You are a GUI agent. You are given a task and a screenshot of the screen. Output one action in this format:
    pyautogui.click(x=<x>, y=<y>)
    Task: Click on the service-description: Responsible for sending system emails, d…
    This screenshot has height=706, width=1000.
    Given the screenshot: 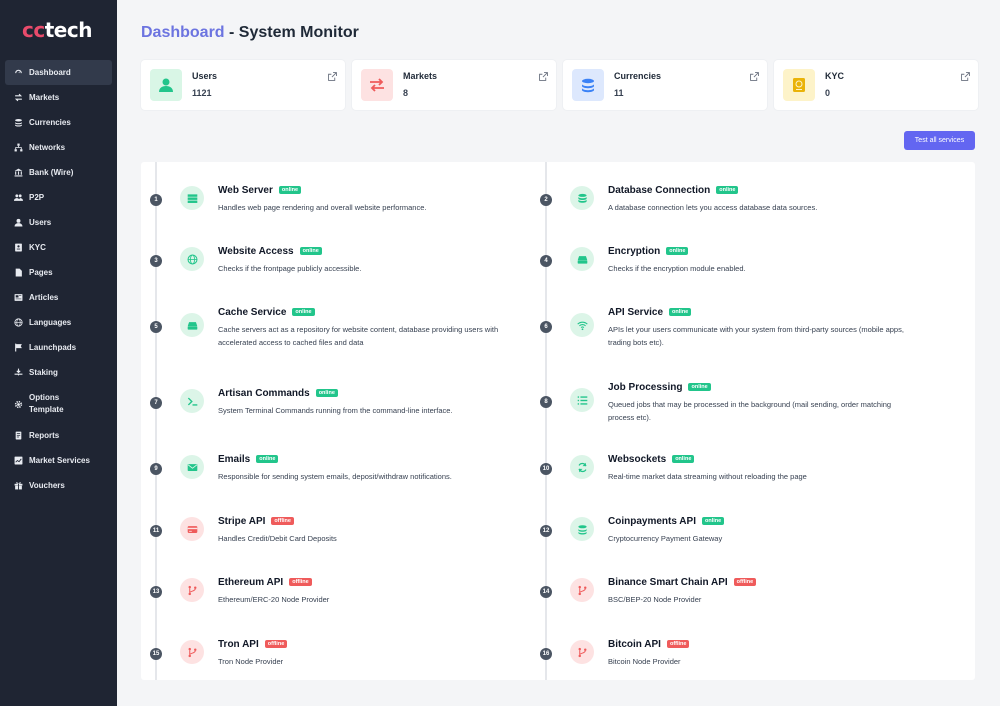 What is the action you would take?
    pyautogui.click(x=335, y=476)
    